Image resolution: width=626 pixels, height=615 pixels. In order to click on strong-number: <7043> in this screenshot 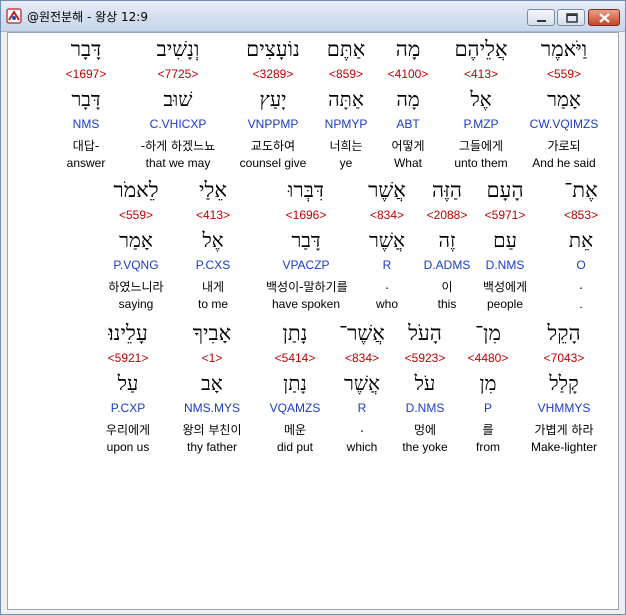, I will do `click(564, 358)`.